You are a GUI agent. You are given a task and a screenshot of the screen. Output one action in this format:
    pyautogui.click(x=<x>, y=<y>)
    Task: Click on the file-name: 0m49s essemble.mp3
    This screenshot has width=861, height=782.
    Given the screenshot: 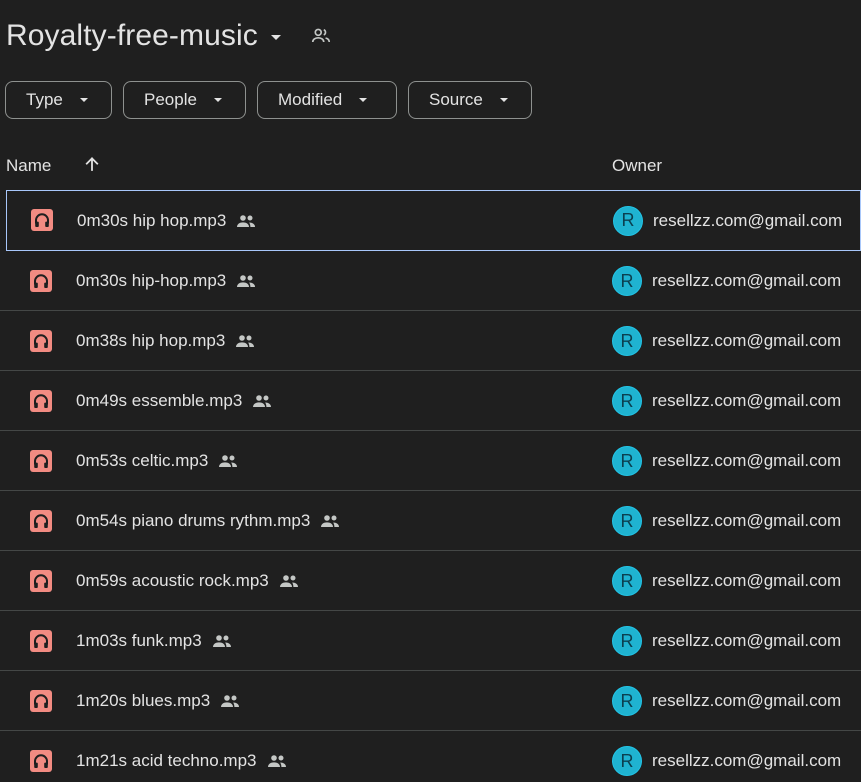 What is the action you would take?
    pyautogui.click(x=159, y=400)
    